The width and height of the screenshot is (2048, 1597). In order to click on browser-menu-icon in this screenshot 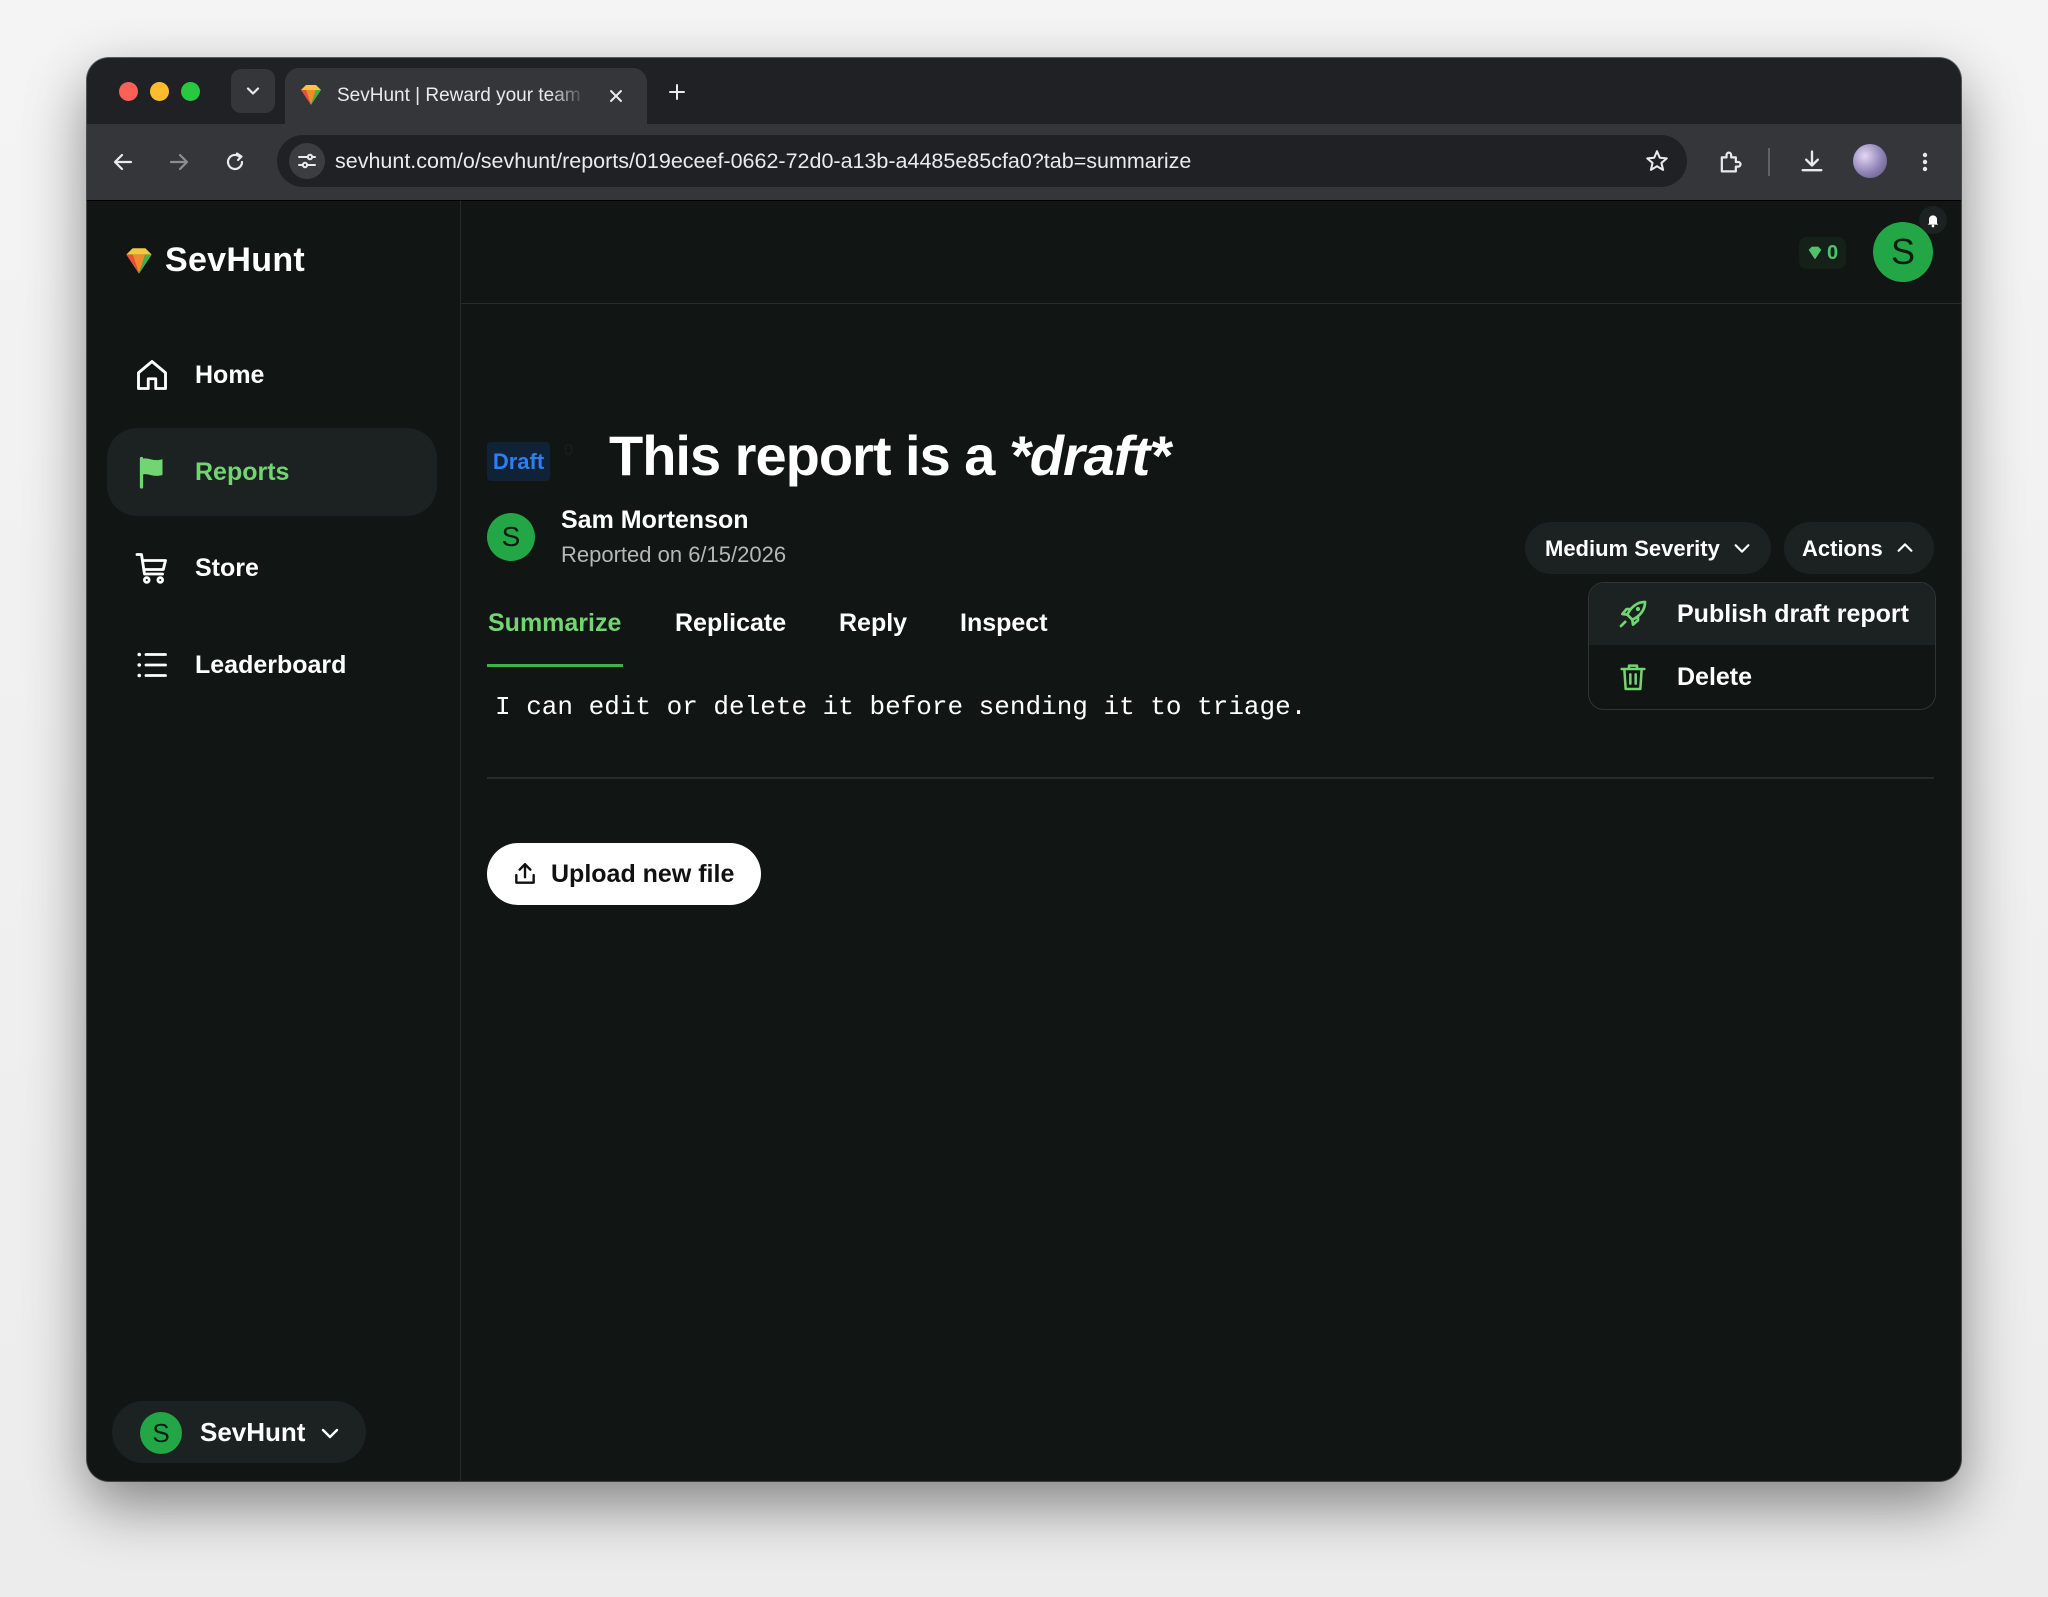, I will do `click(1925, 162)`.